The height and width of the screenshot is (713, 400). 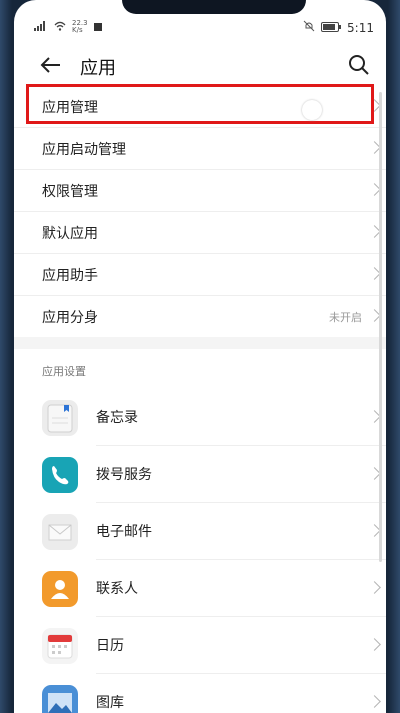 What do you see at coordinates (124, 475) in the screenshot?
I see `app-item-label: 拨号服务` at bounding box center [124, 475].